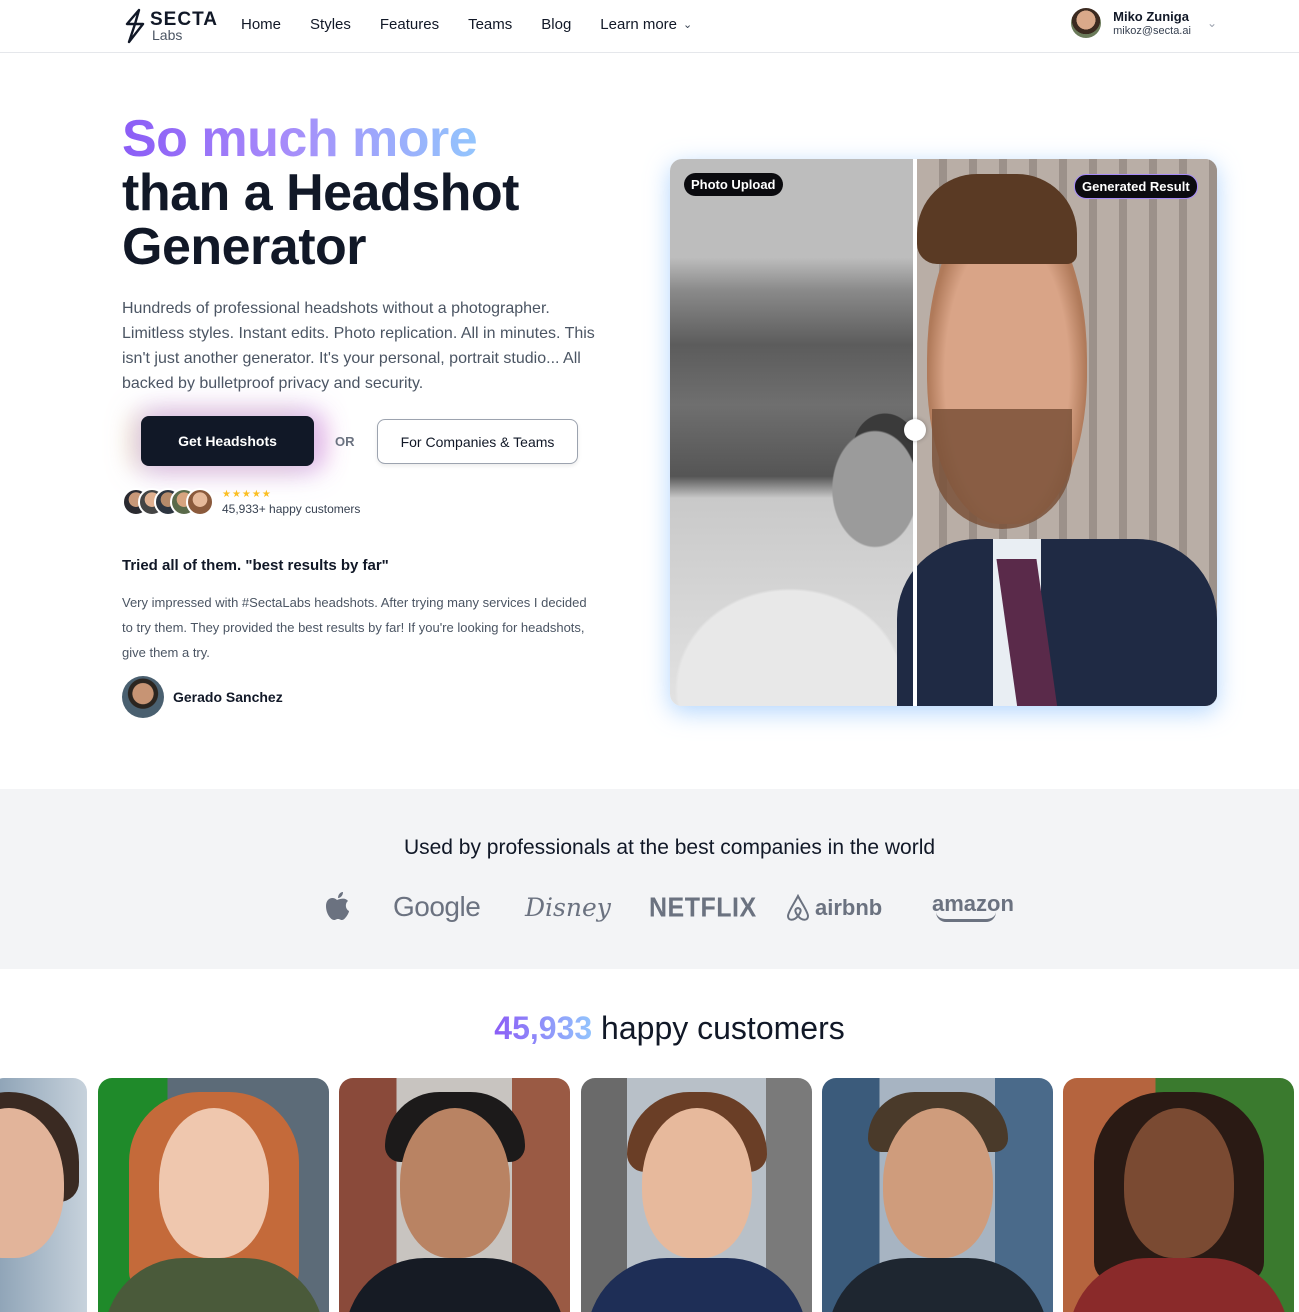 The height and width of the screenshot is (1312, 1299). Describe the element at coordinates (167, 35) in the screenshot. I see `logo-sub: Labs` at that location.